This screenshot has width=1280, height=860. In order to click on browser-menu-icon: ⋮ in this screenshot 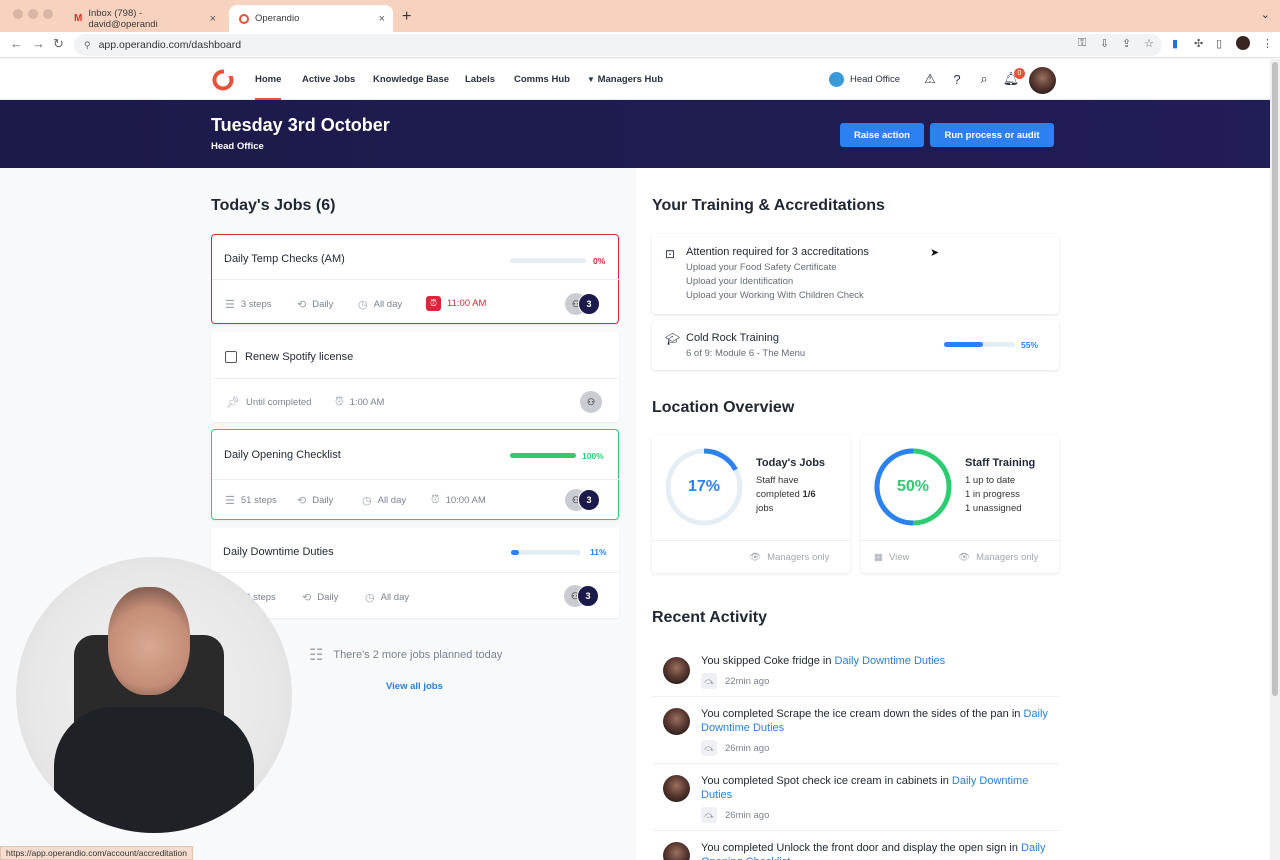, I will do `click(1267, 43)`.